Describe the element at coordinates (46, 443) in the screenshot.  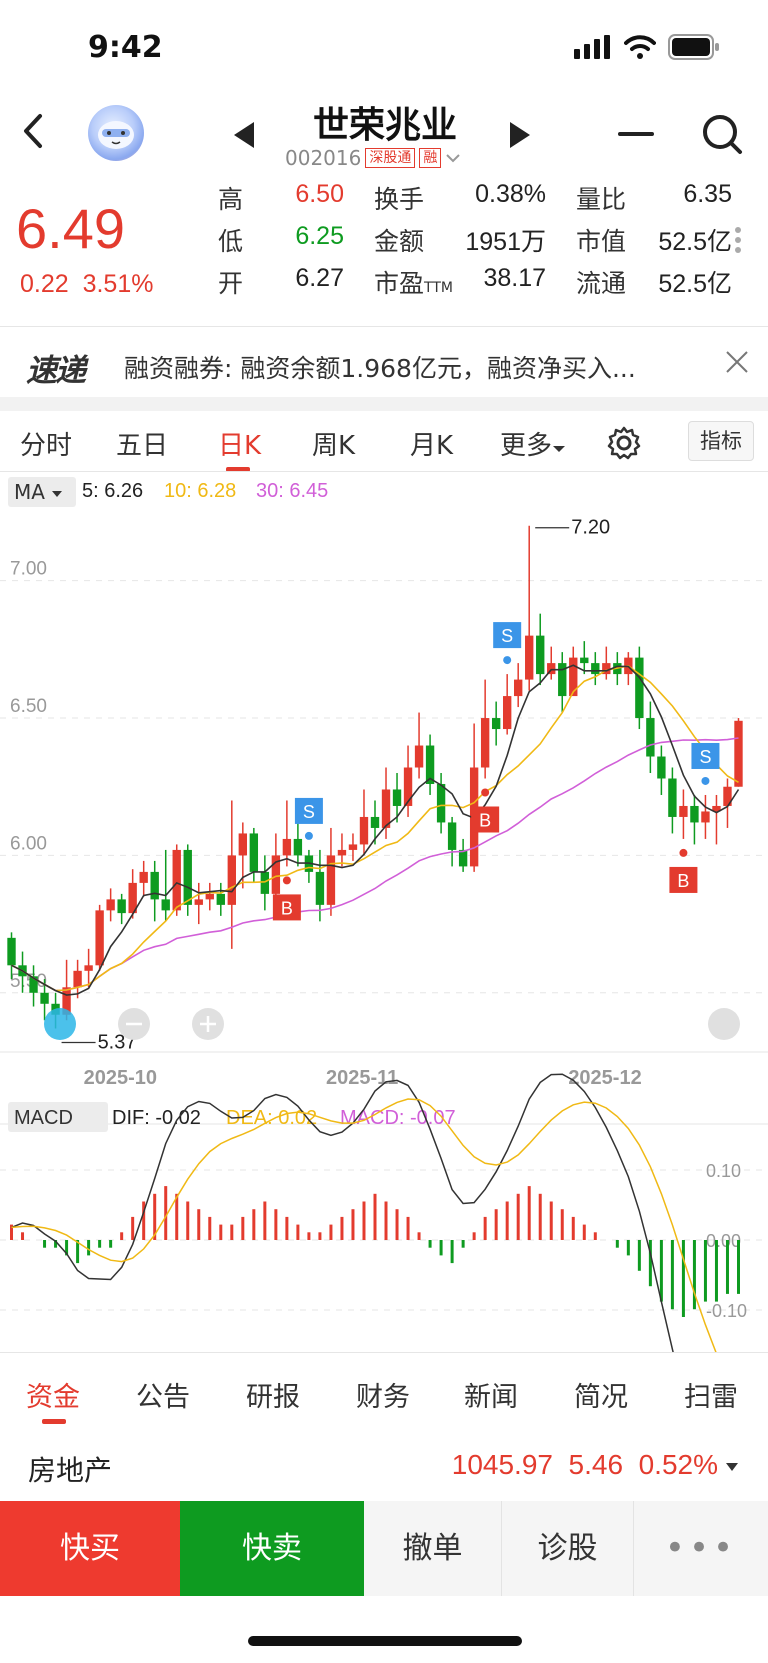
I see `tab-intraday: 分时` at that location.